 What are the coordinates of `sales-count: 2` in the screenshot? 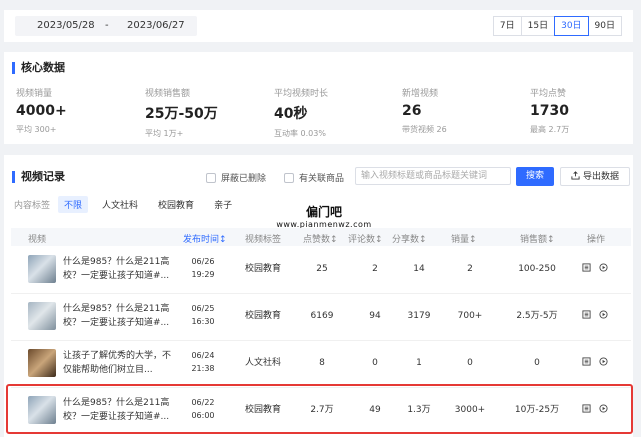 It's located at (470, 269).